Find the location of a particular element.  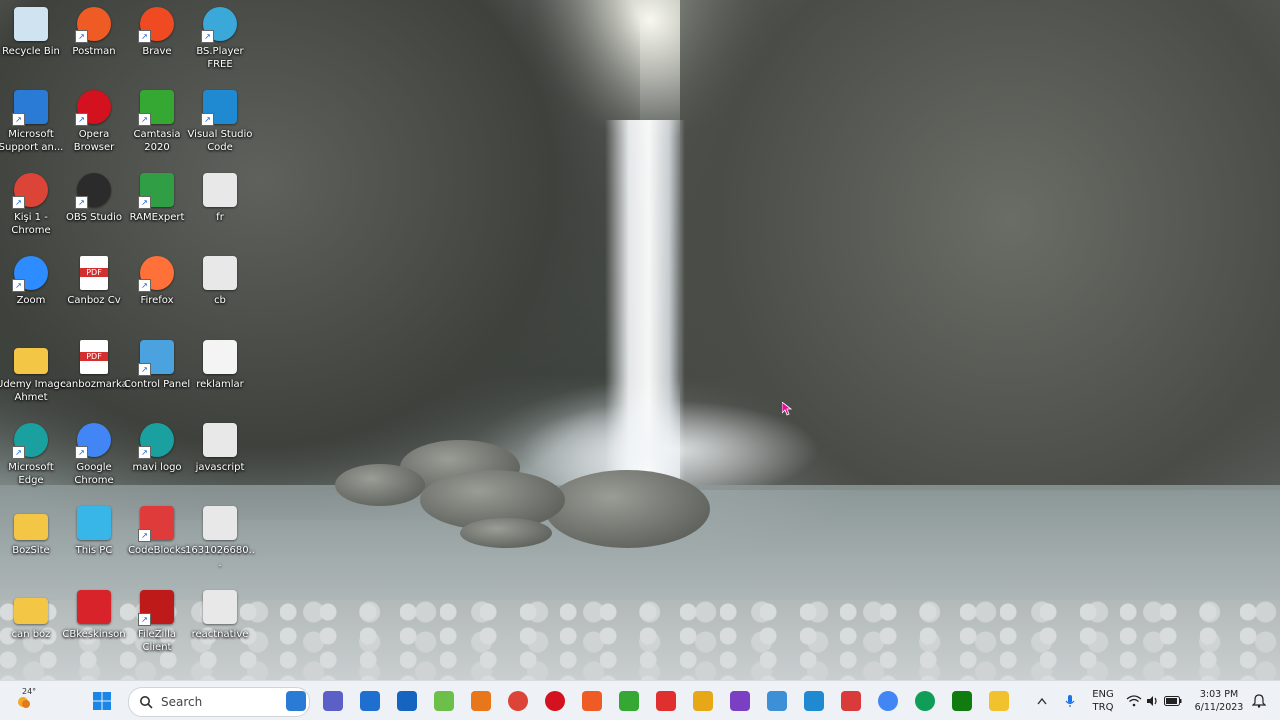

desktop-icon: ↗ CodeBlocks is located at coordinates (157, 530).